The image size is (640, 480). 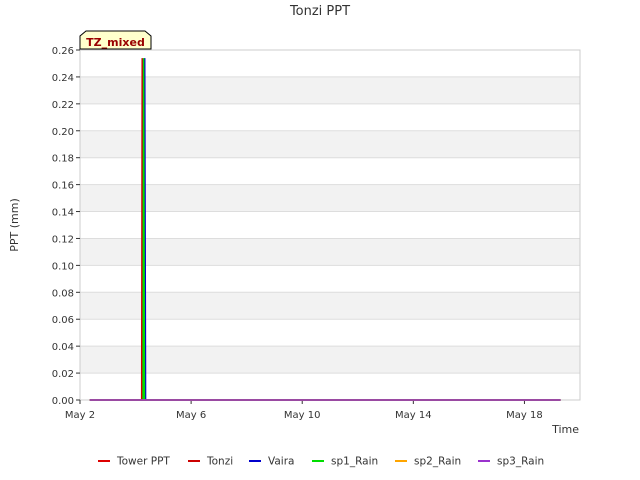 I want to click on annotation-box: TZ_mixed, so click(x=115, y=40).